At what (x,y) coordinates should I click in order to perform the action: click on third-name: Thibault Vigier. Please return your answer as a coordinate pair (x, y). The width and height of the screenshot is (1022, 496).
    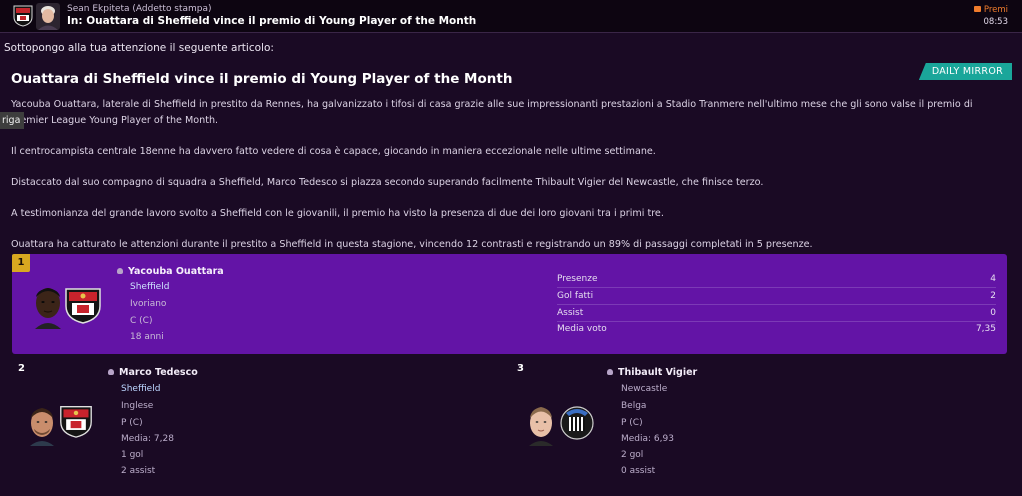
    Looking at the image, I should click on (652, 372).